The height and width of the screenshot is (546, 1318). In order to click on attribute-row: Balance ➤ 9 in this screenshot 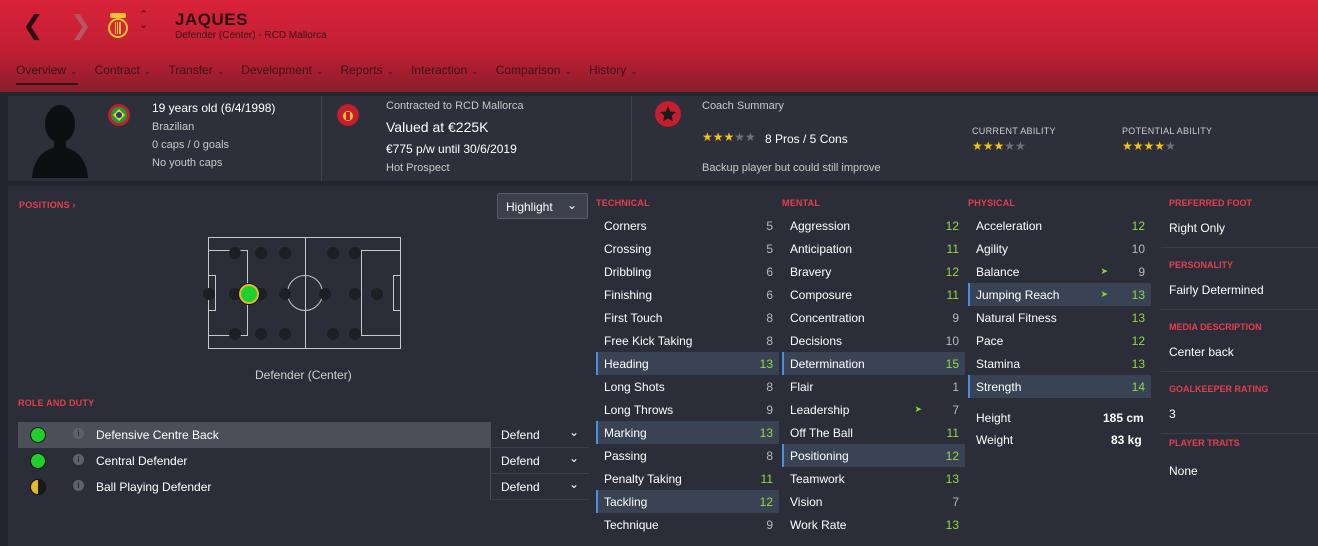, I will do `click(1059, 271)`.